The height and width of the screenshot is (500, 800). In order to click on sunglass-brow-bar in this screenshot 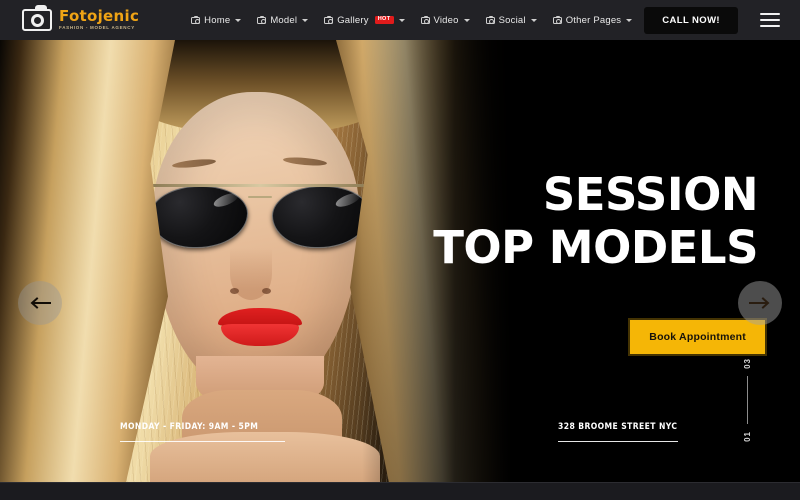, I will do `click(260, 185)`.